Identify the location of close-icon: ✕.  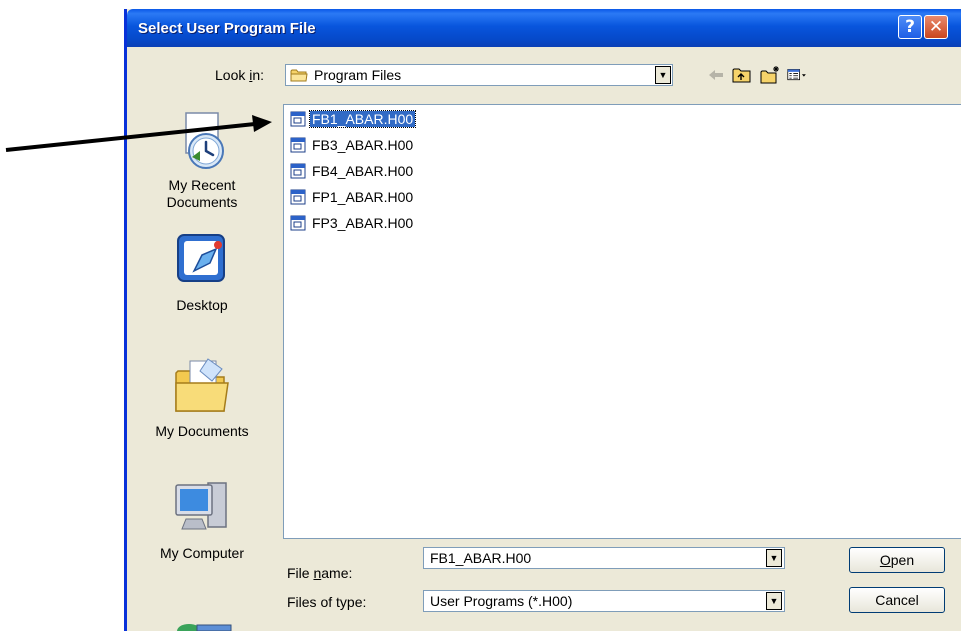
(936, 27).